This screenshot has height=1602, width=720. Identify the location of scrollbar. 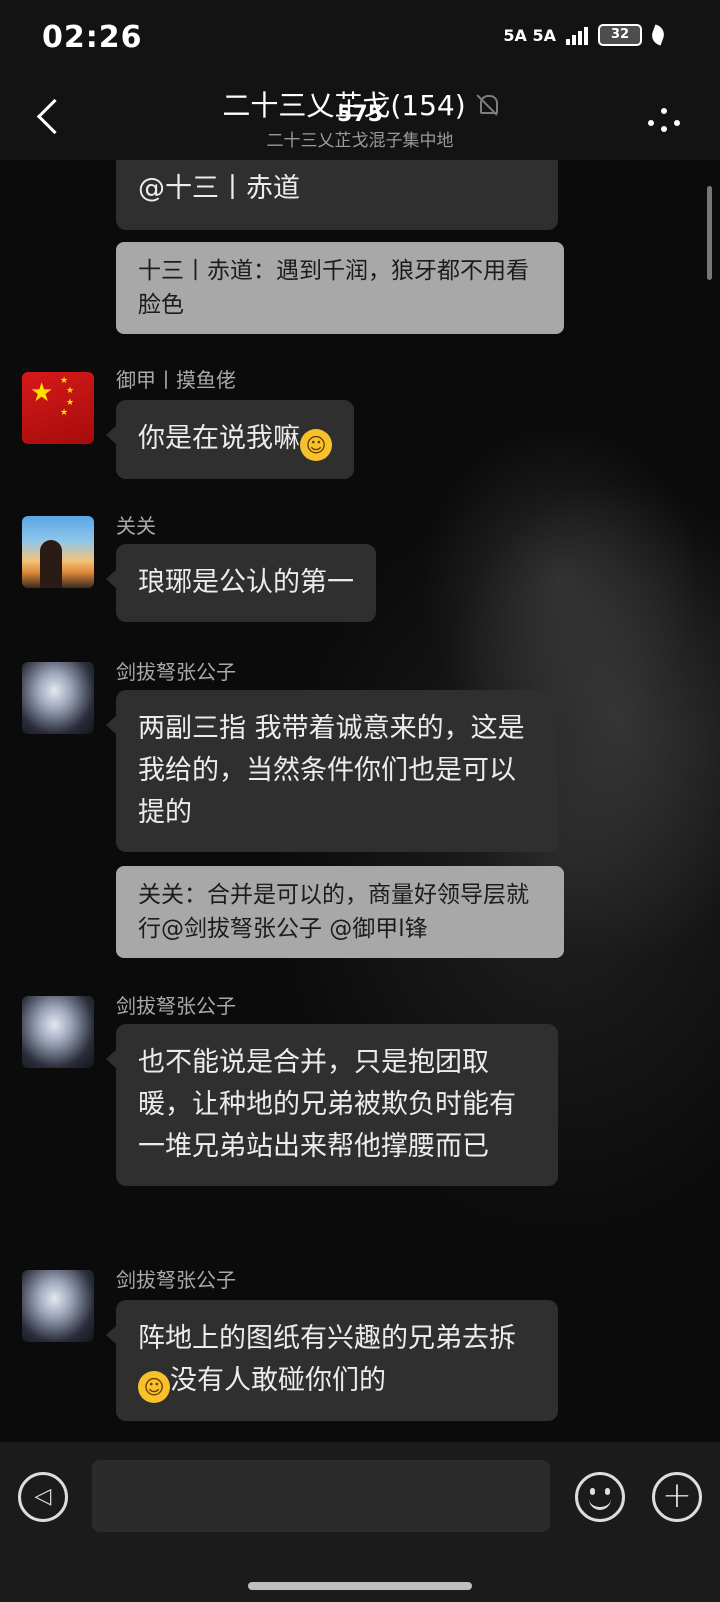
(709, 233).